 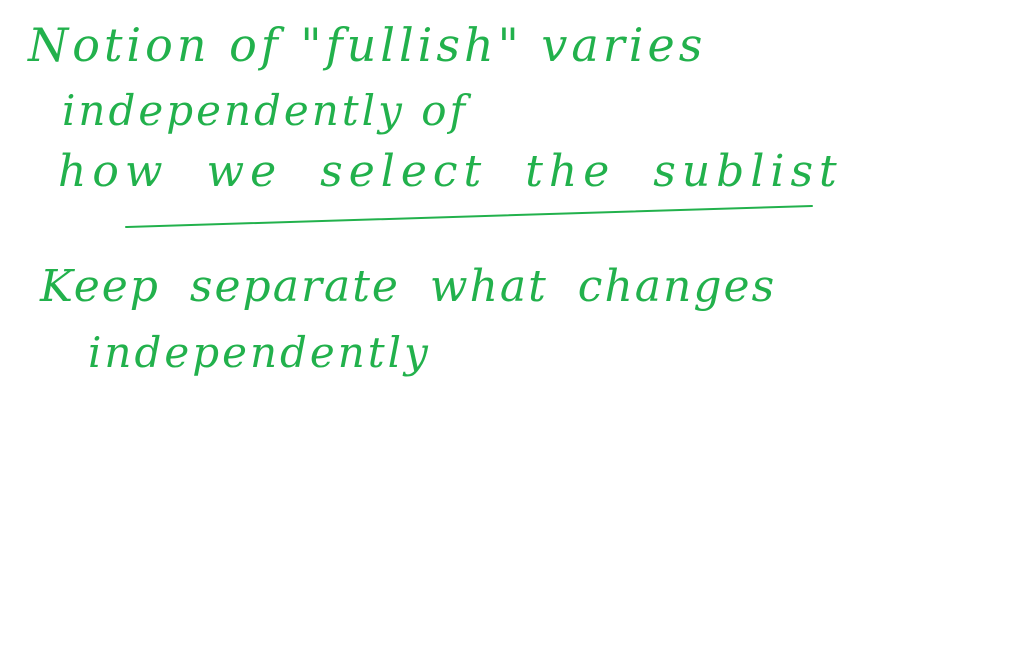 I want to click on note-line-5: independently, so click(x=259, y=352).